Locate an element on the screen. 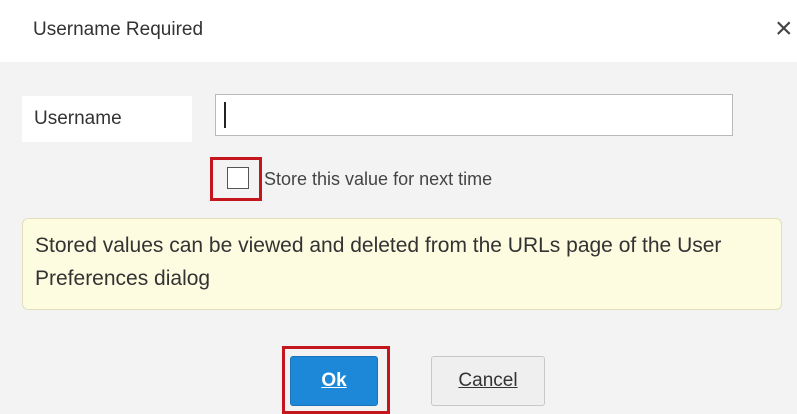 This screenshot has height=414, width=797. text-caret is located at coordinates (225, 115).